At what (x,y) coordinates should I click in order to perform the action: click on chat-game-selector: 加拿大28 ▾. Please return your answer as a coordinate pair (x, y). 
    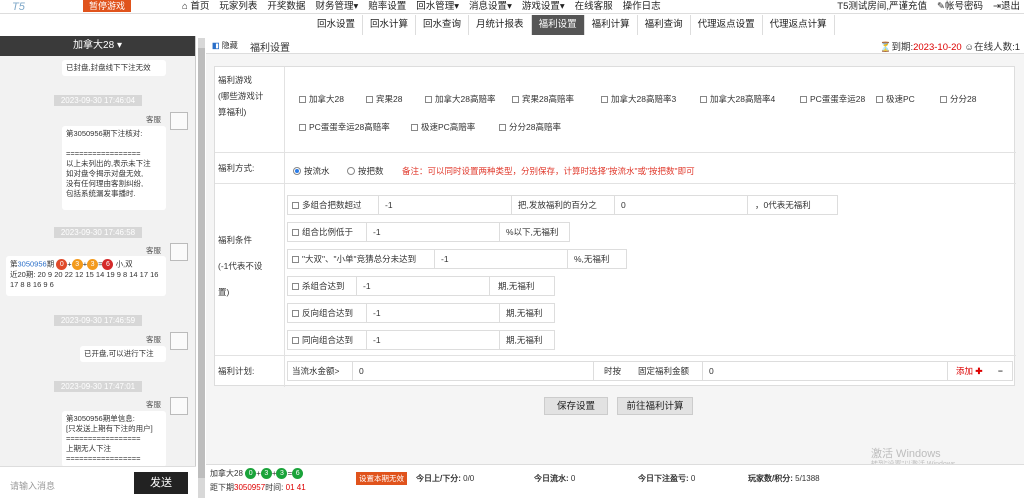
    Looking at the image, I should click on (97, 46).